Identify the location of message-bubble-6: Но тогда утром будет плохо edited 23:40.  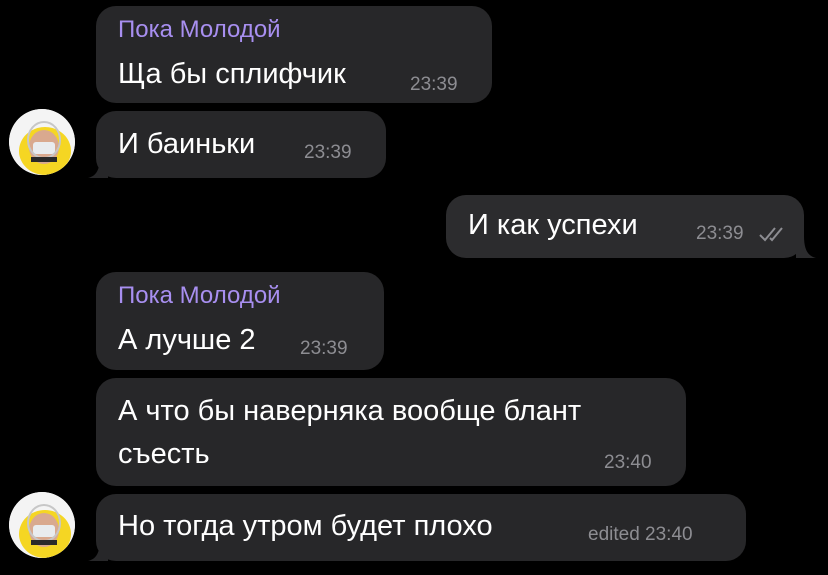
(421, 527).